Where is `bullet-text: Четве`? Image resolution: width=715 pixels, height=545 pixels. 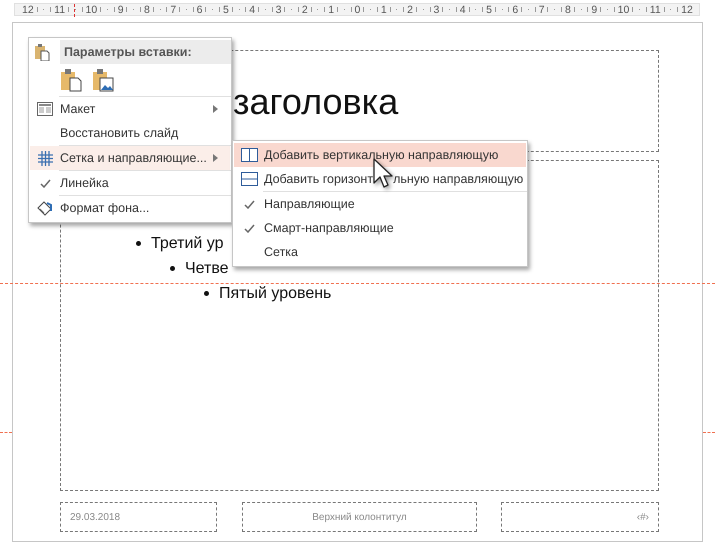
bullet-text: Четве is located at coordinates (207, 269).